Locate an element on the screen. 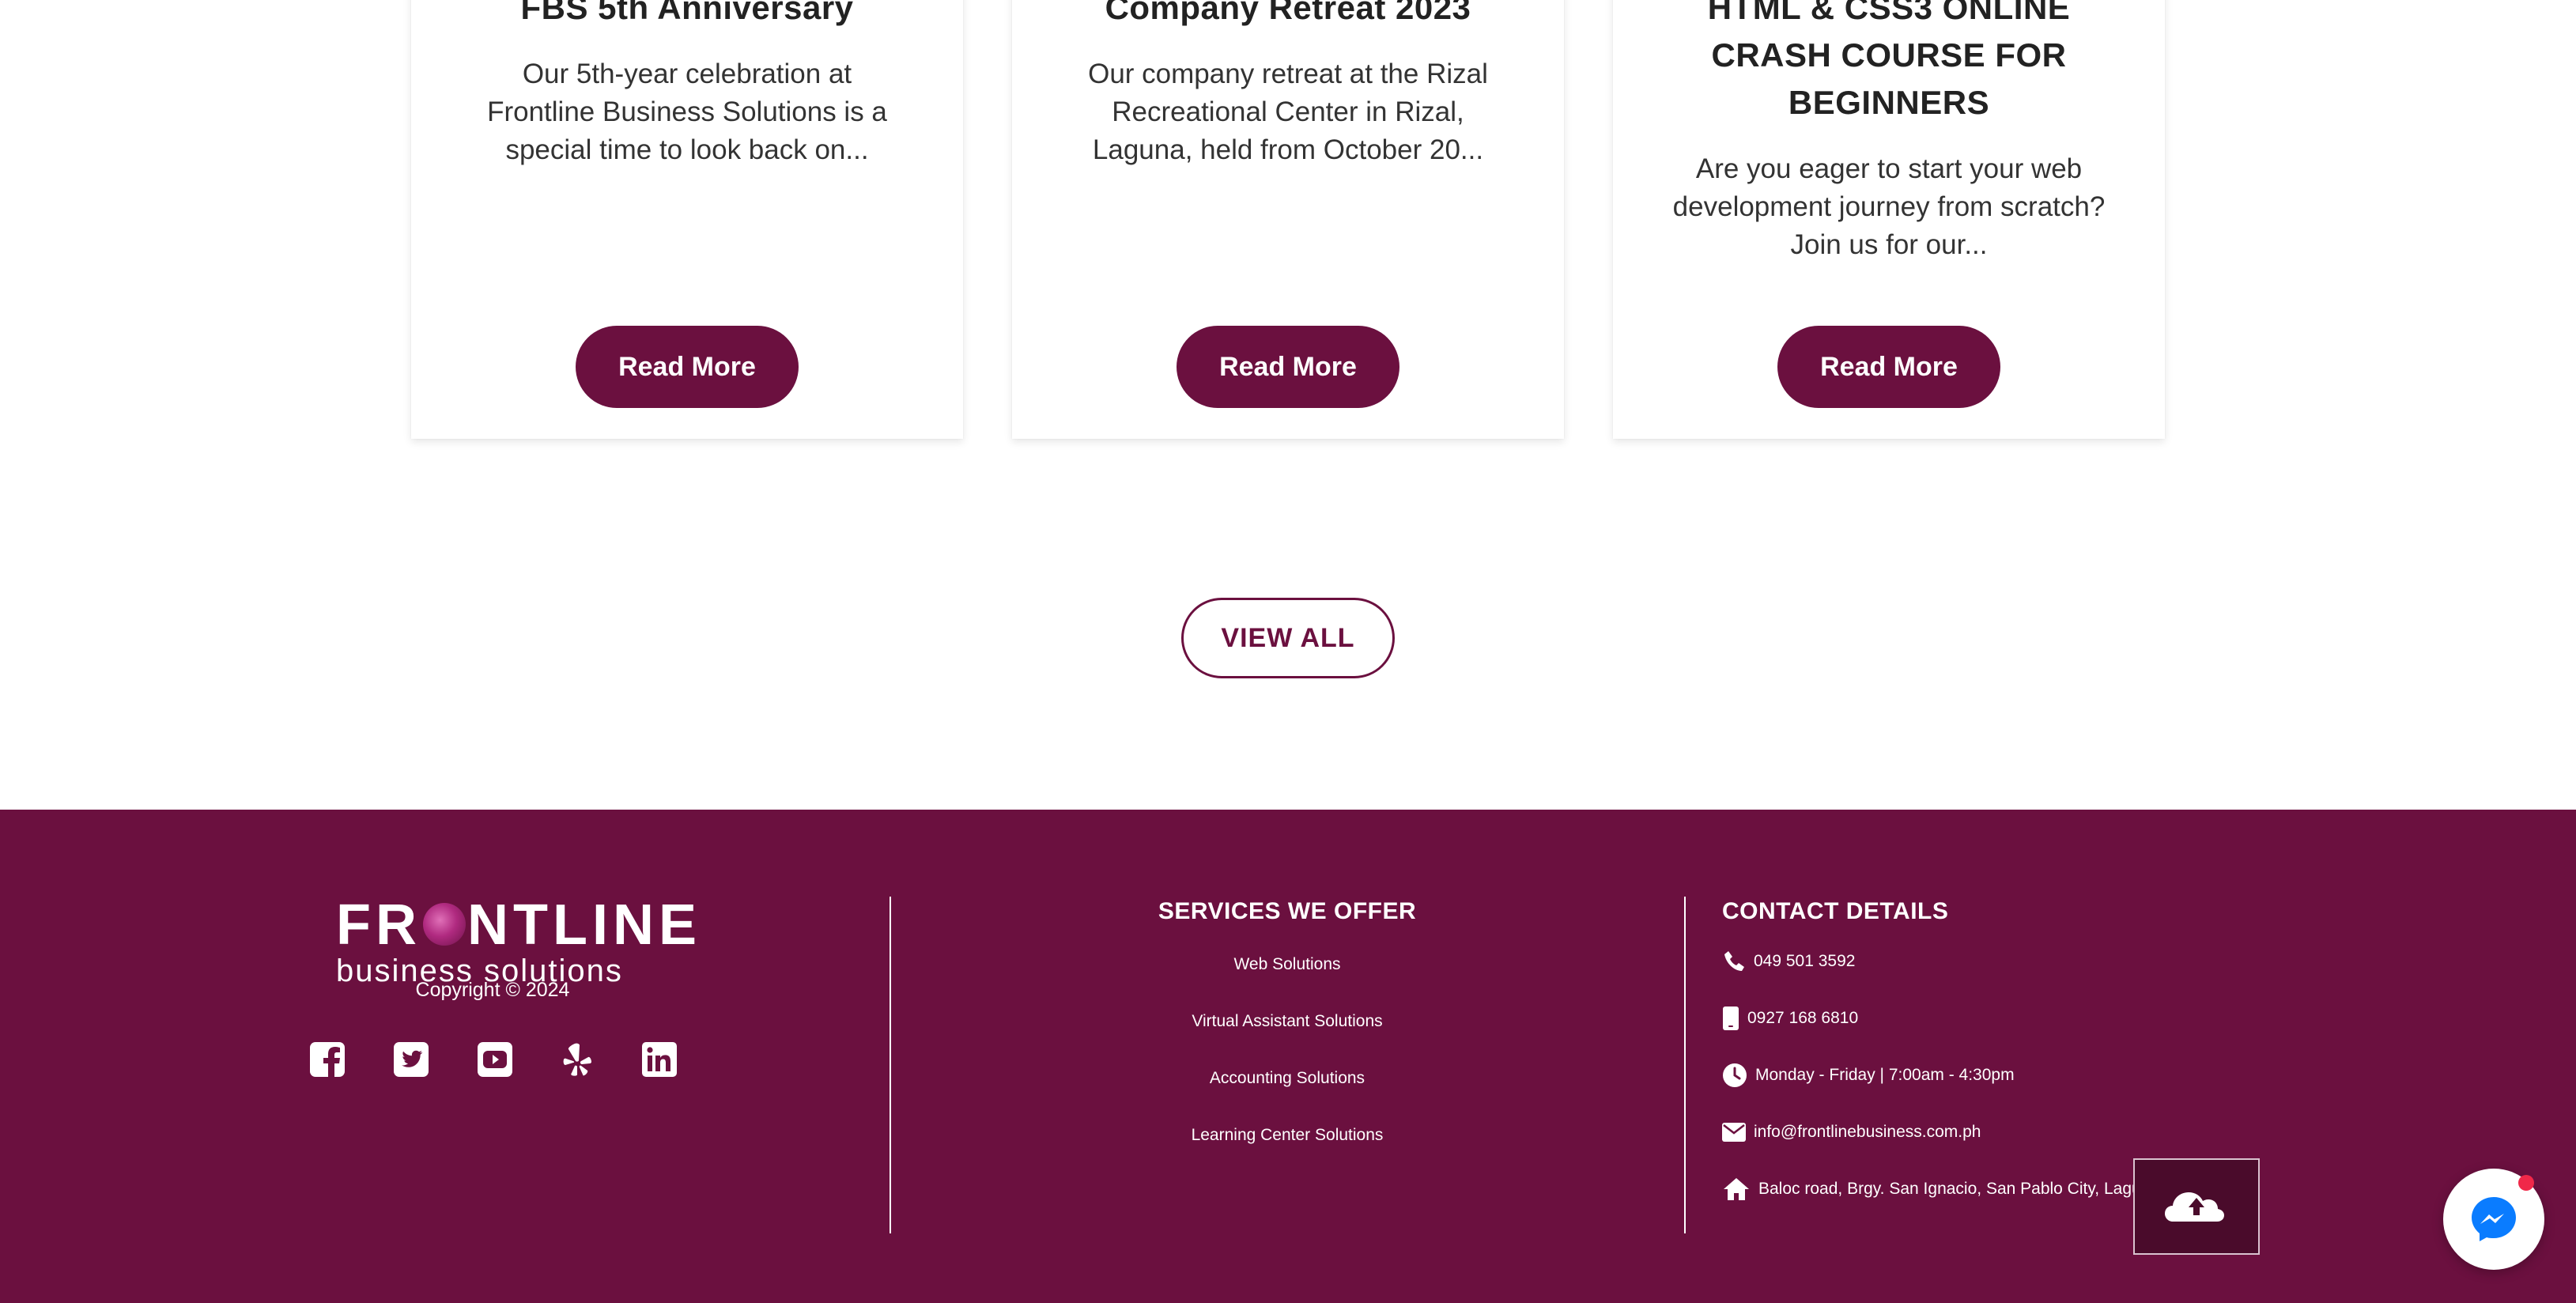 This screenshot has width=2576, height=1303. logo-globe-icon is located at coordinates (444, 924).